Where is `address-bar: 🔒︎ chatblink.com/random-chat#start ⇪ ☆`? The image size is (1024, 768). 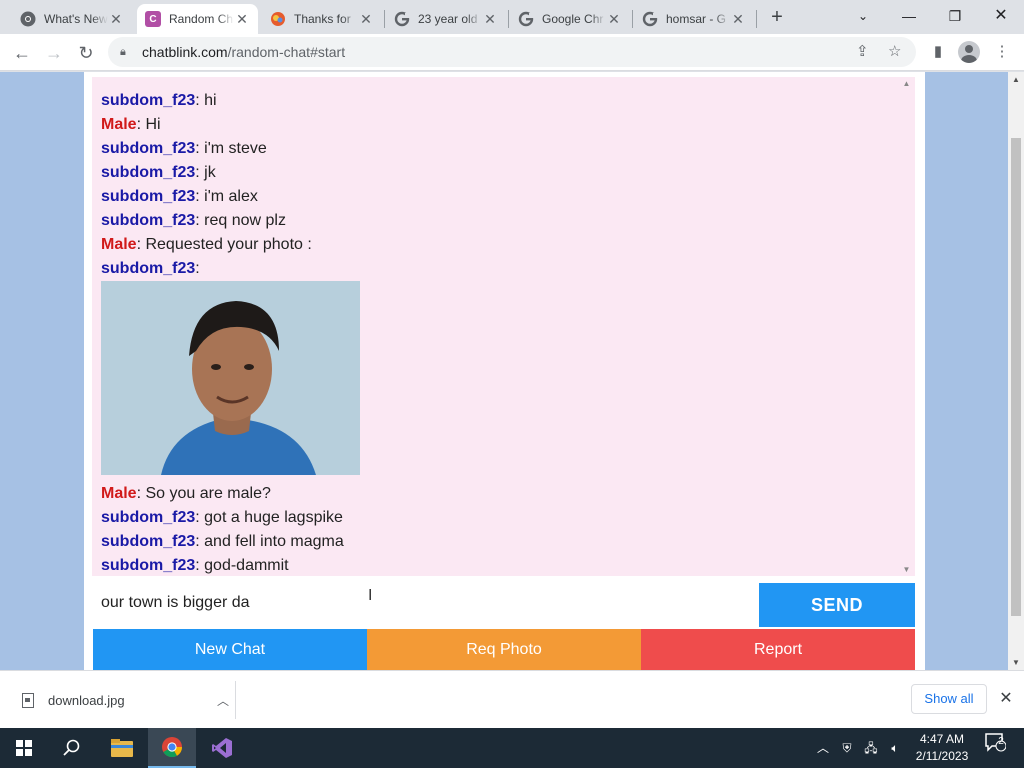 address-bar: 🔒︎ chatblink.com/random-chat#start ⇪ ☆ is located at coordinates (512, 52).